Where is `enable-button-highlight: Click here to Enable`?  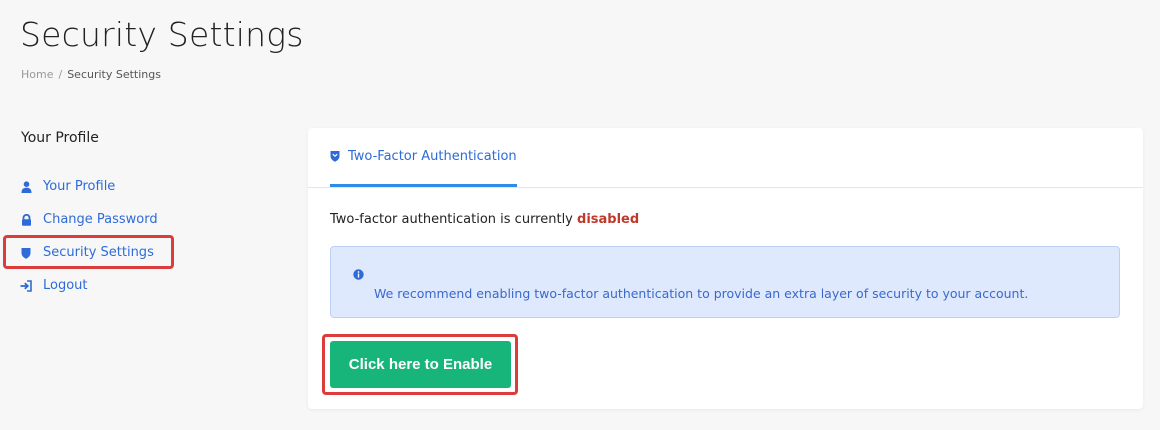 enable-button-highlight: Click here to Enable is located at coordinates (420, 364).